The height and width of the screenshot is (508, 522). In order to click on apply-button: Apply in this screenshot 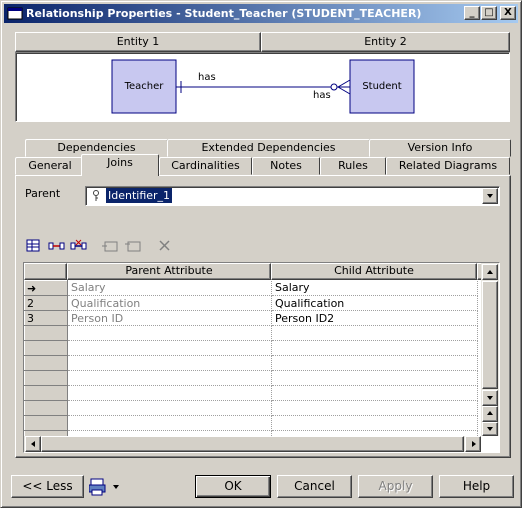, I will do `click(395, 486)`.